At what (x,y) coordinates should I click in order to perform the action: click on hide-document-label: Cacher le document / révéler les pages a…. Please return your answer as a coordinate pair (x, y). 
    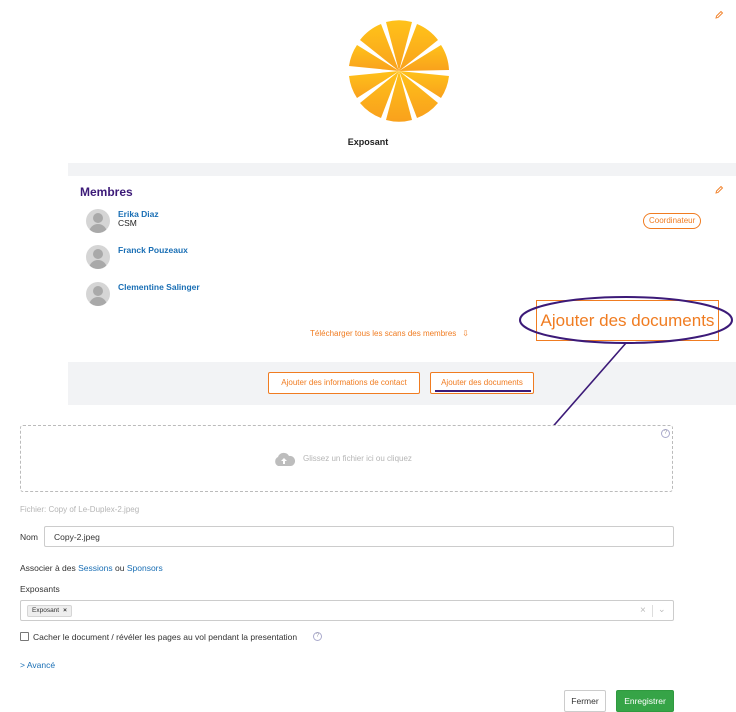
    Looking at the image, I should click on (165, 637).